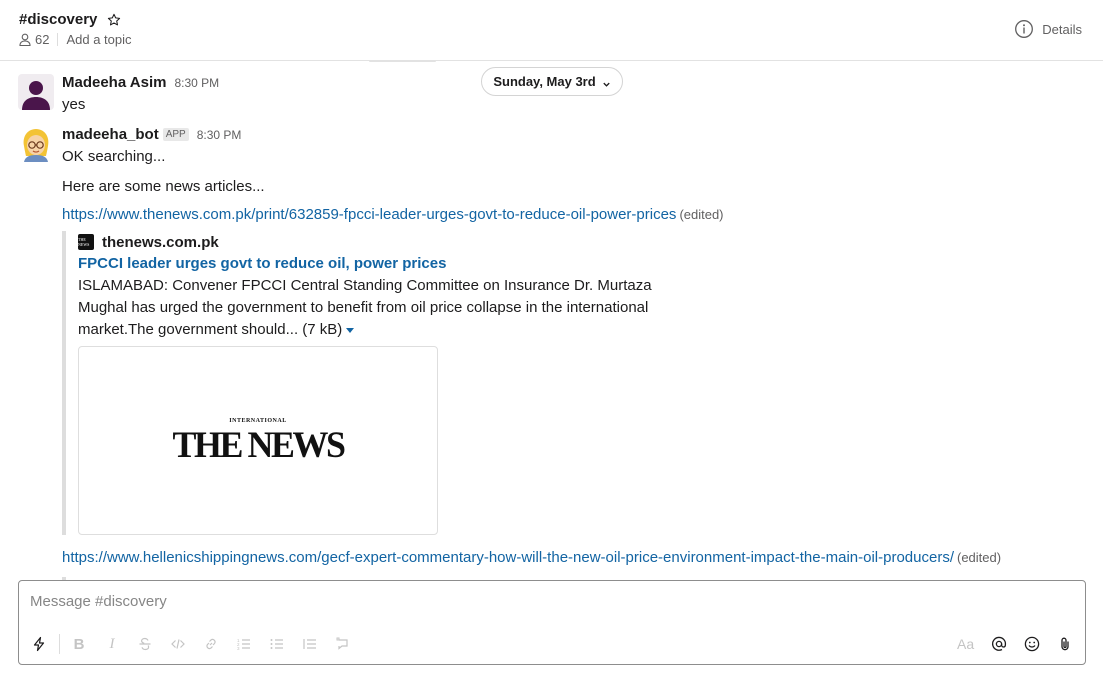  Describe the element at coordinates (98, 601) in the screenshot. I see `message-input: Message #discovery` at that location.